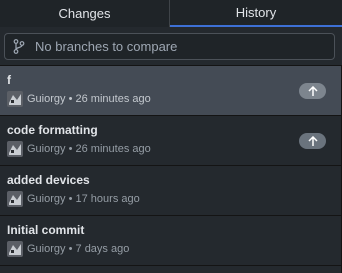 This screenshot has height=273, width=342. I want to click on tab-changes: Changes, so click(85, 13).